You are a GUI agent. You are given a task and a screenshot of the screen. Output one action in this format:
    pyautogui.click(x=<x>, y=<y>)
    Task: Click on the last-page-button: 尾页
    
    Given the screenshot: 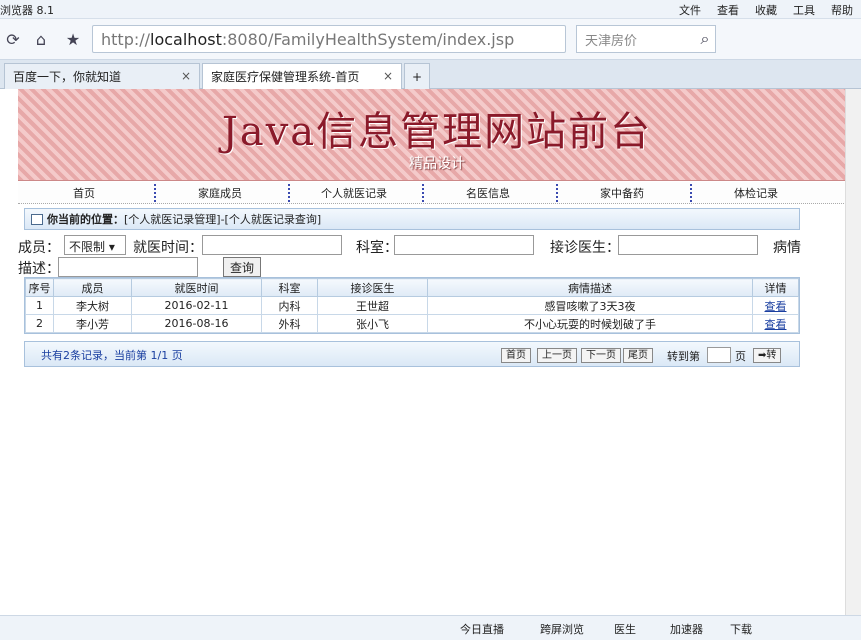 What is the action you would take?
    pyautogui.click(x=638, y=355)
    